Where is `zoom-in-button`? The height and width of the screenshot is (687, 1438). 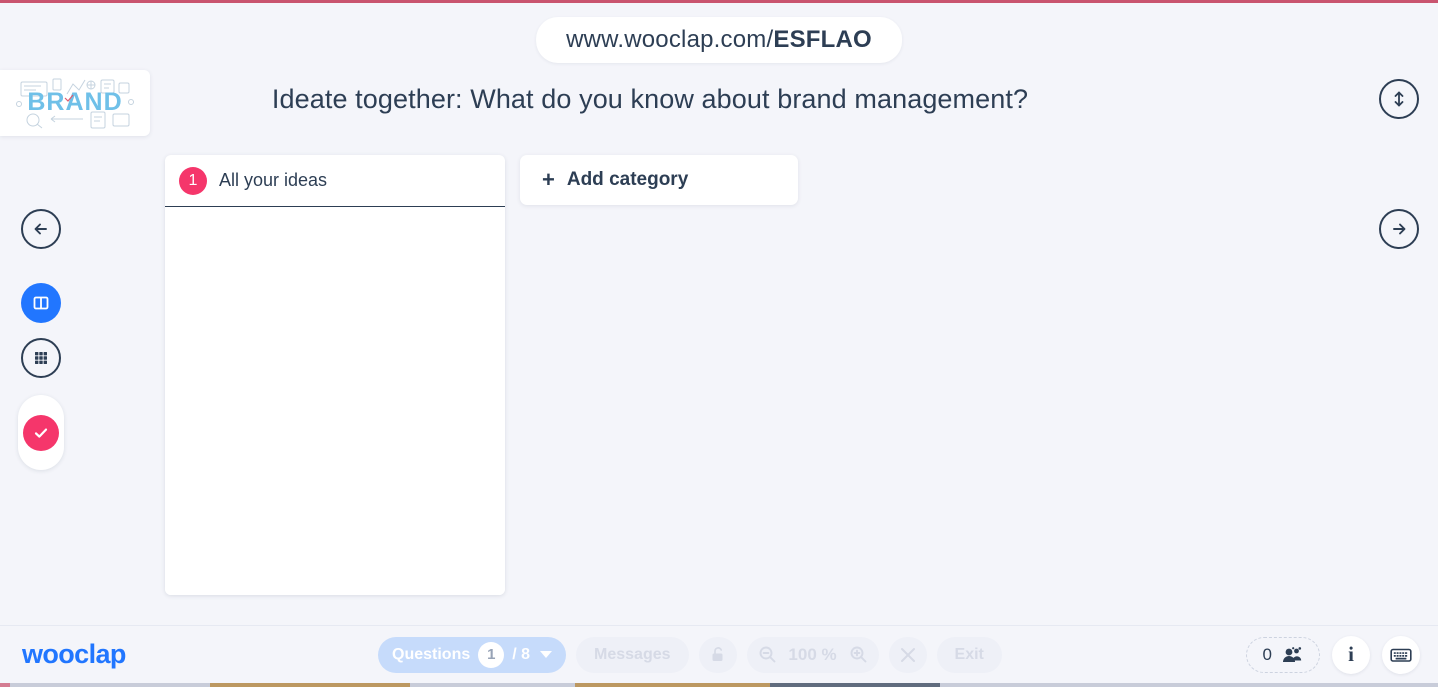
zoom-in-button is located at coordinates (858, 654).